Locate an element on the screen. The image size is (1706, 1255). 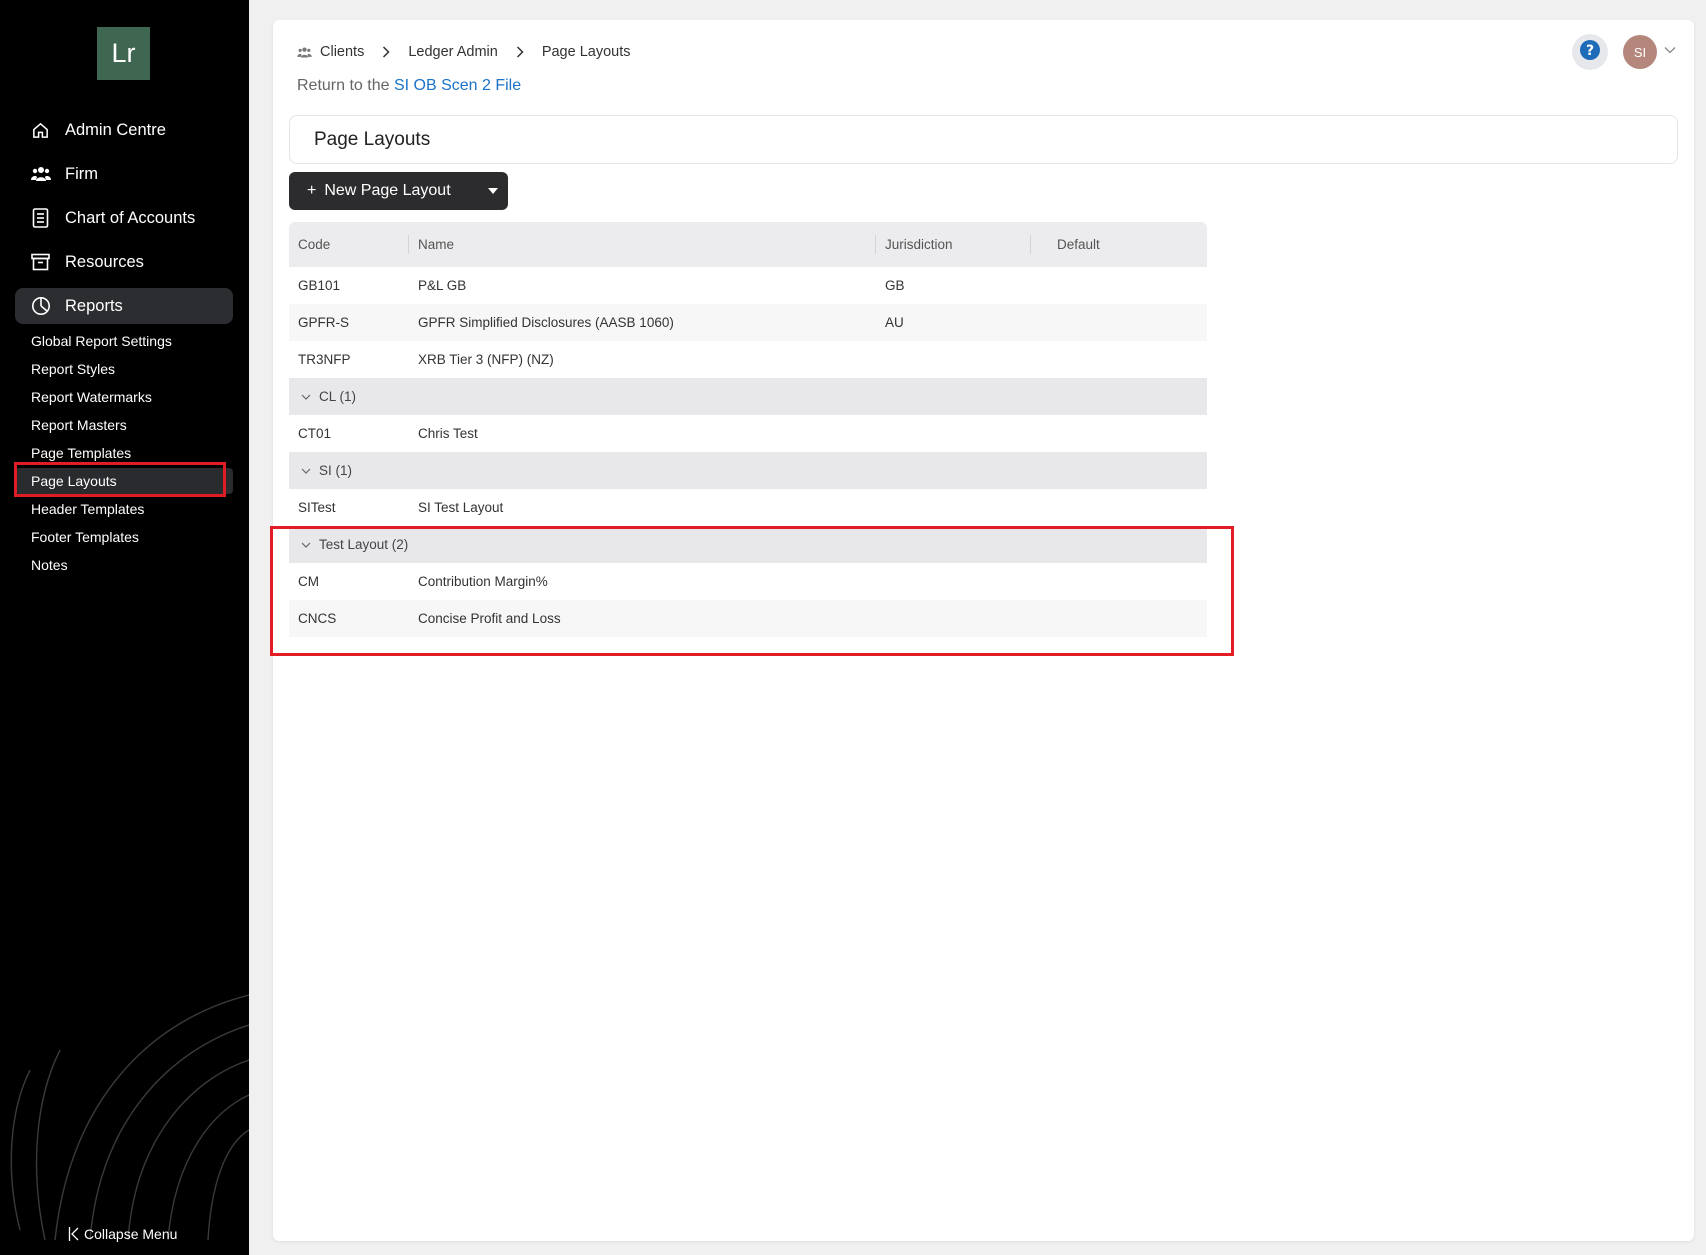
nav-label: Chart of Accounts is located at coordinates (130, 217).